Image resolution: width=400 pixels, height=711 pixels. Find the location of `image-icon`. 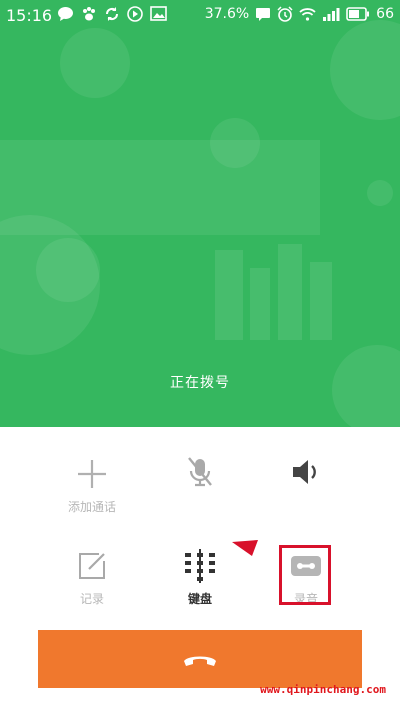

image-icon is located at coordinates (158, 14).